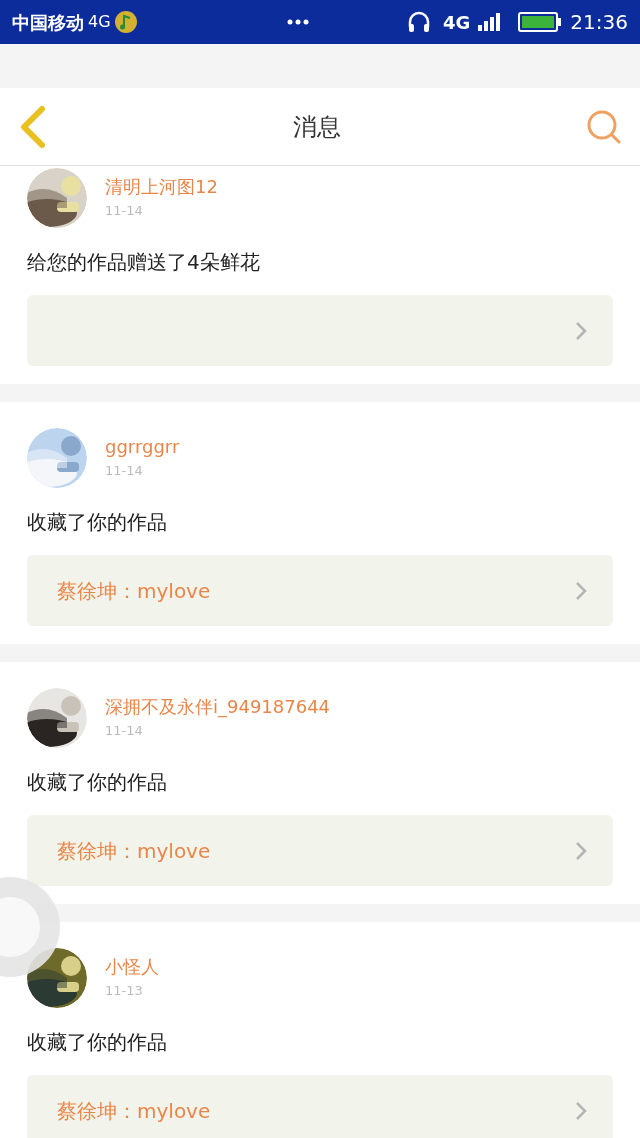 The image size is (640, 1138). I want to click on user-name: 清明上河图12, so click(161, 187).